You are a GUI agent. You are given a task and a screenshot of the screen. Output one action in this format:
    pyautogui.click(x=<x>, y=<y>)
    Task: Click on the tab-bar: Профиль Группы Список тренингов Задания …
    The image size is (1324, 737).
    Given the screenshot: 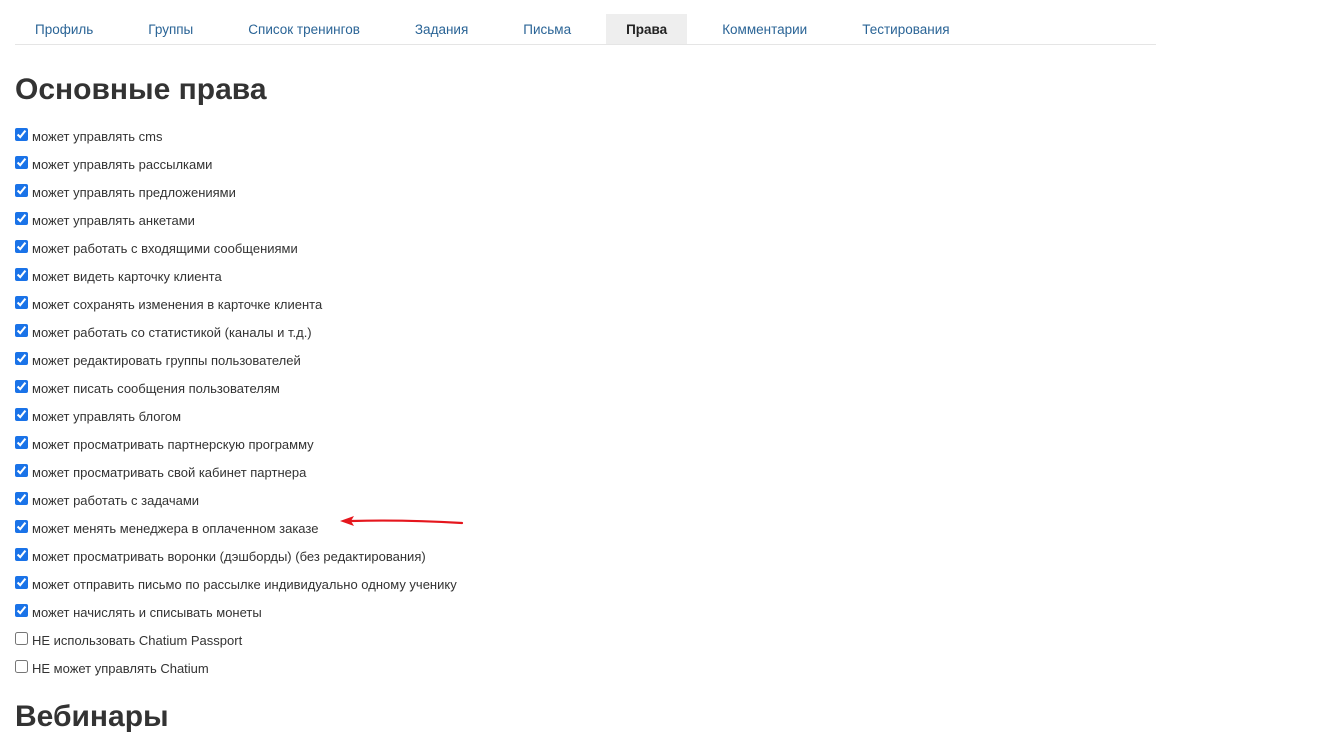 What is the action you would take?
    pyautogui.click(x=585, y=29)
    